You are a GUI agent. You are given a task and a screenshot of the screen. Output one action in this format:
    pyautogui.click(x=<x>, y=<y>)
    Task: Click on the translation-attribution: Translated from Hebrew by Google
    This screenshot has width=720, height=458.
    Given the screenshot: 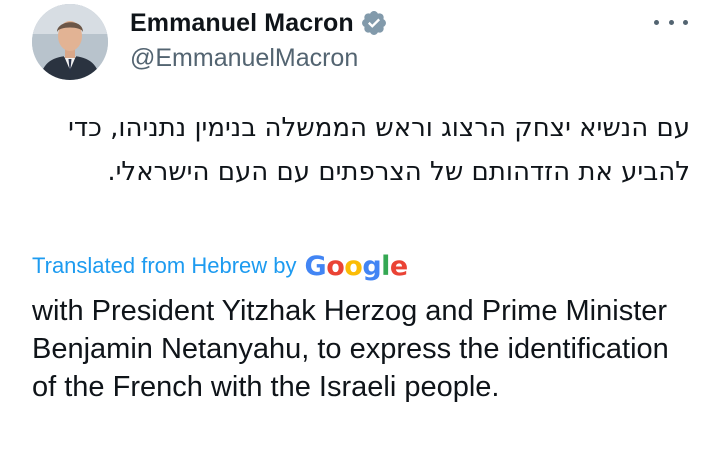 What is the action you would take?
    pyautogui.click(x=220, y=266)
    